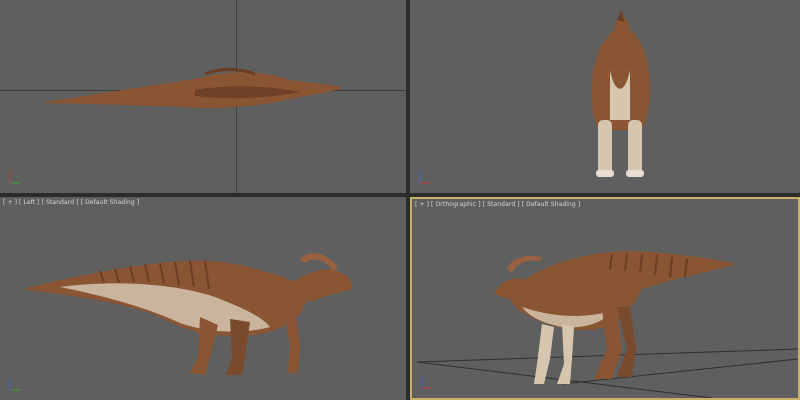 This screenshot has width=800, height=400. I want to click on dinosaur-left-model, so click(187, 314).